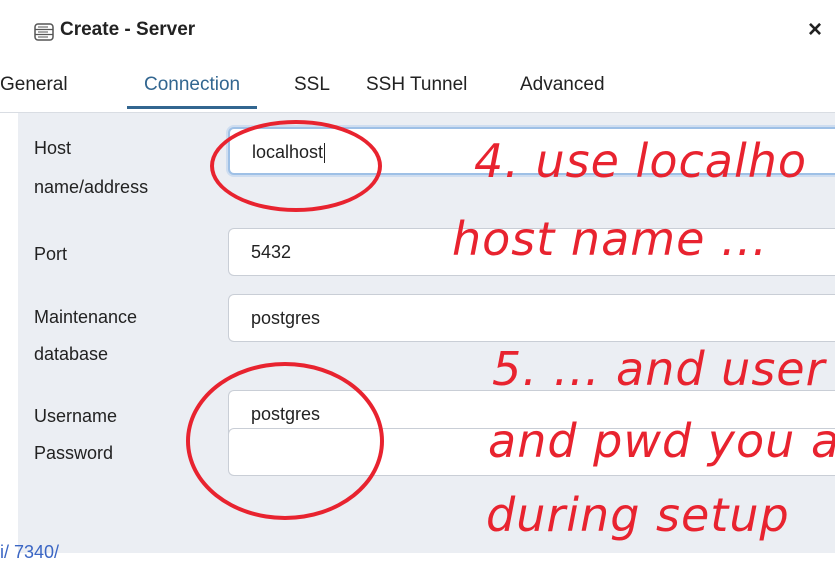  Describe the element at coordinates (296, 166) in the screenshot. I see `annotation-circle-host` at that location.